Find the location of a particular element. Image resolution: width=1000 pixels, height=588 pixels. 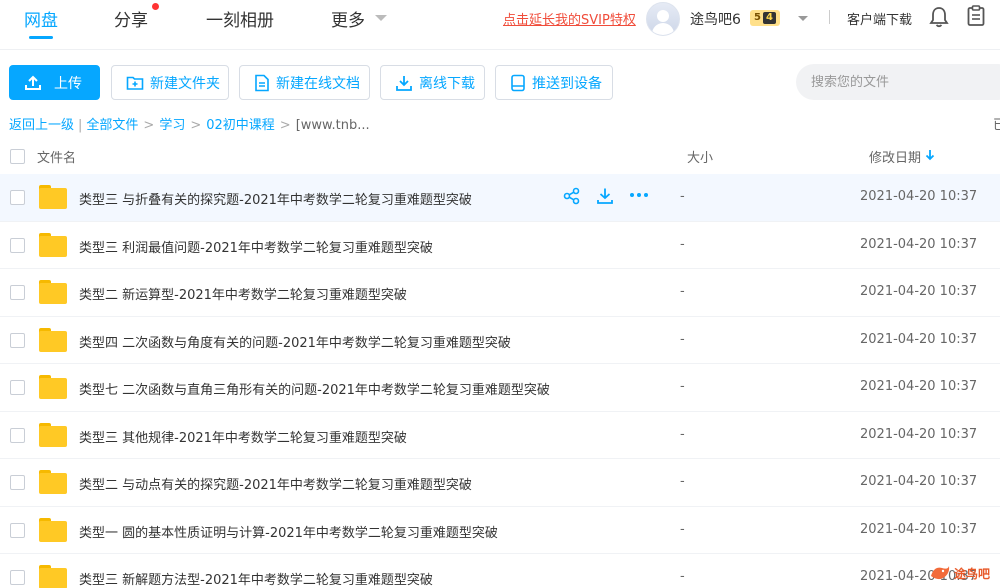

more-icon is located at coordinates (639, 195).